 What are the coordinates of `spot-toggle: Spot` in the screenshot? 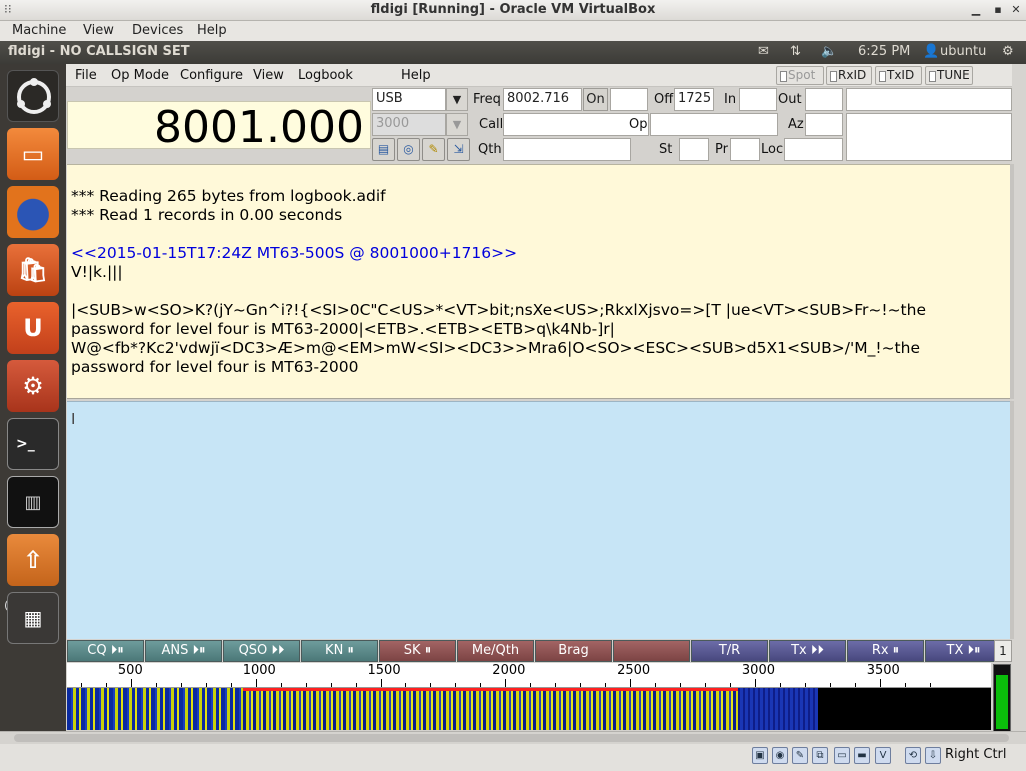 It's located at (800, 75).